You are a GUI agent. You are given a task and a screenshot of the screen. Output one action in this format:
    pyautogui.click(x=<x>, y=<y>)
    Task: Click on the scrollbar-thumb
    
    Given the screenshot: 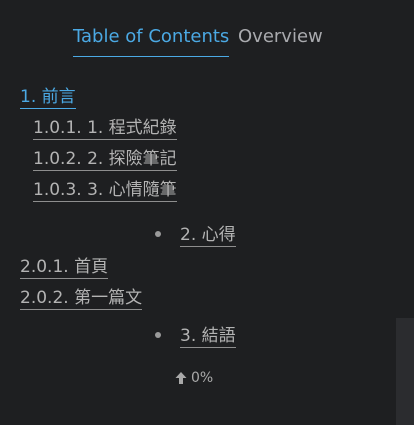 What is the action you would take?
    pyautogui.click(x=405, y=159)
    